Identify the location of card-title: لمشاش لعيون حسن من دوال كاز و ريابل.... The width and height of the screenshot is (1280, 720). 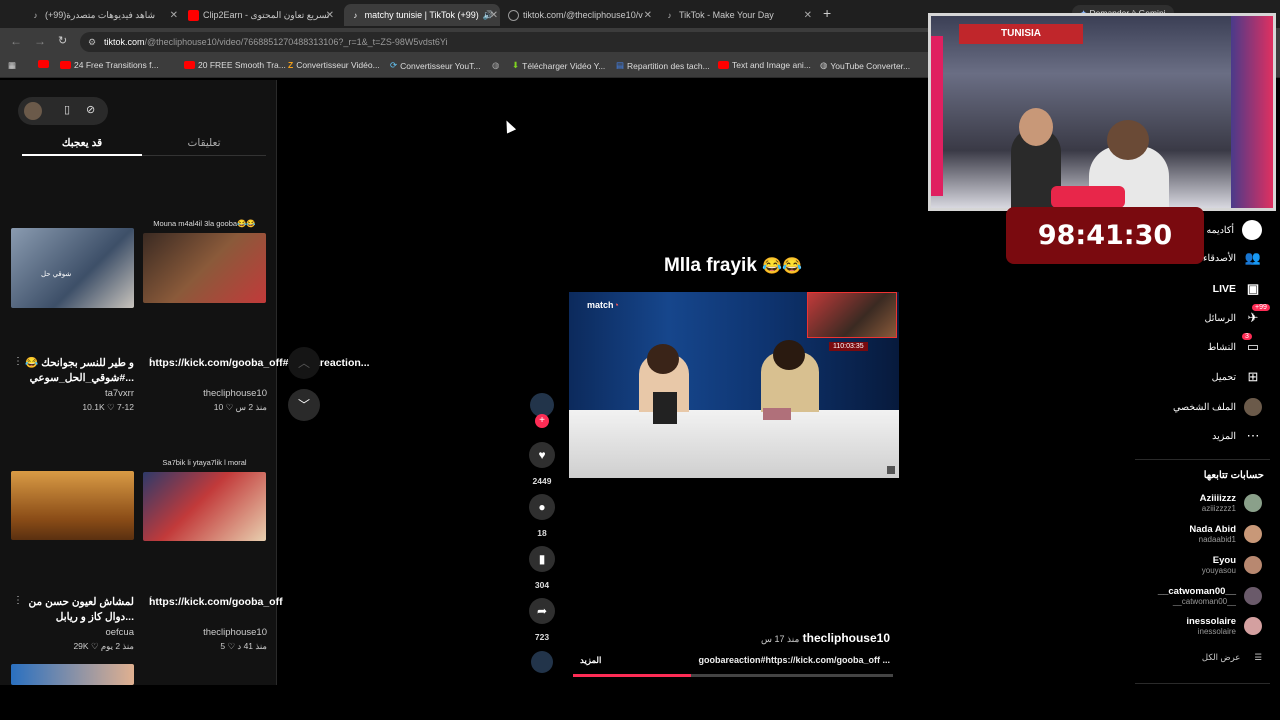
(75, 610).